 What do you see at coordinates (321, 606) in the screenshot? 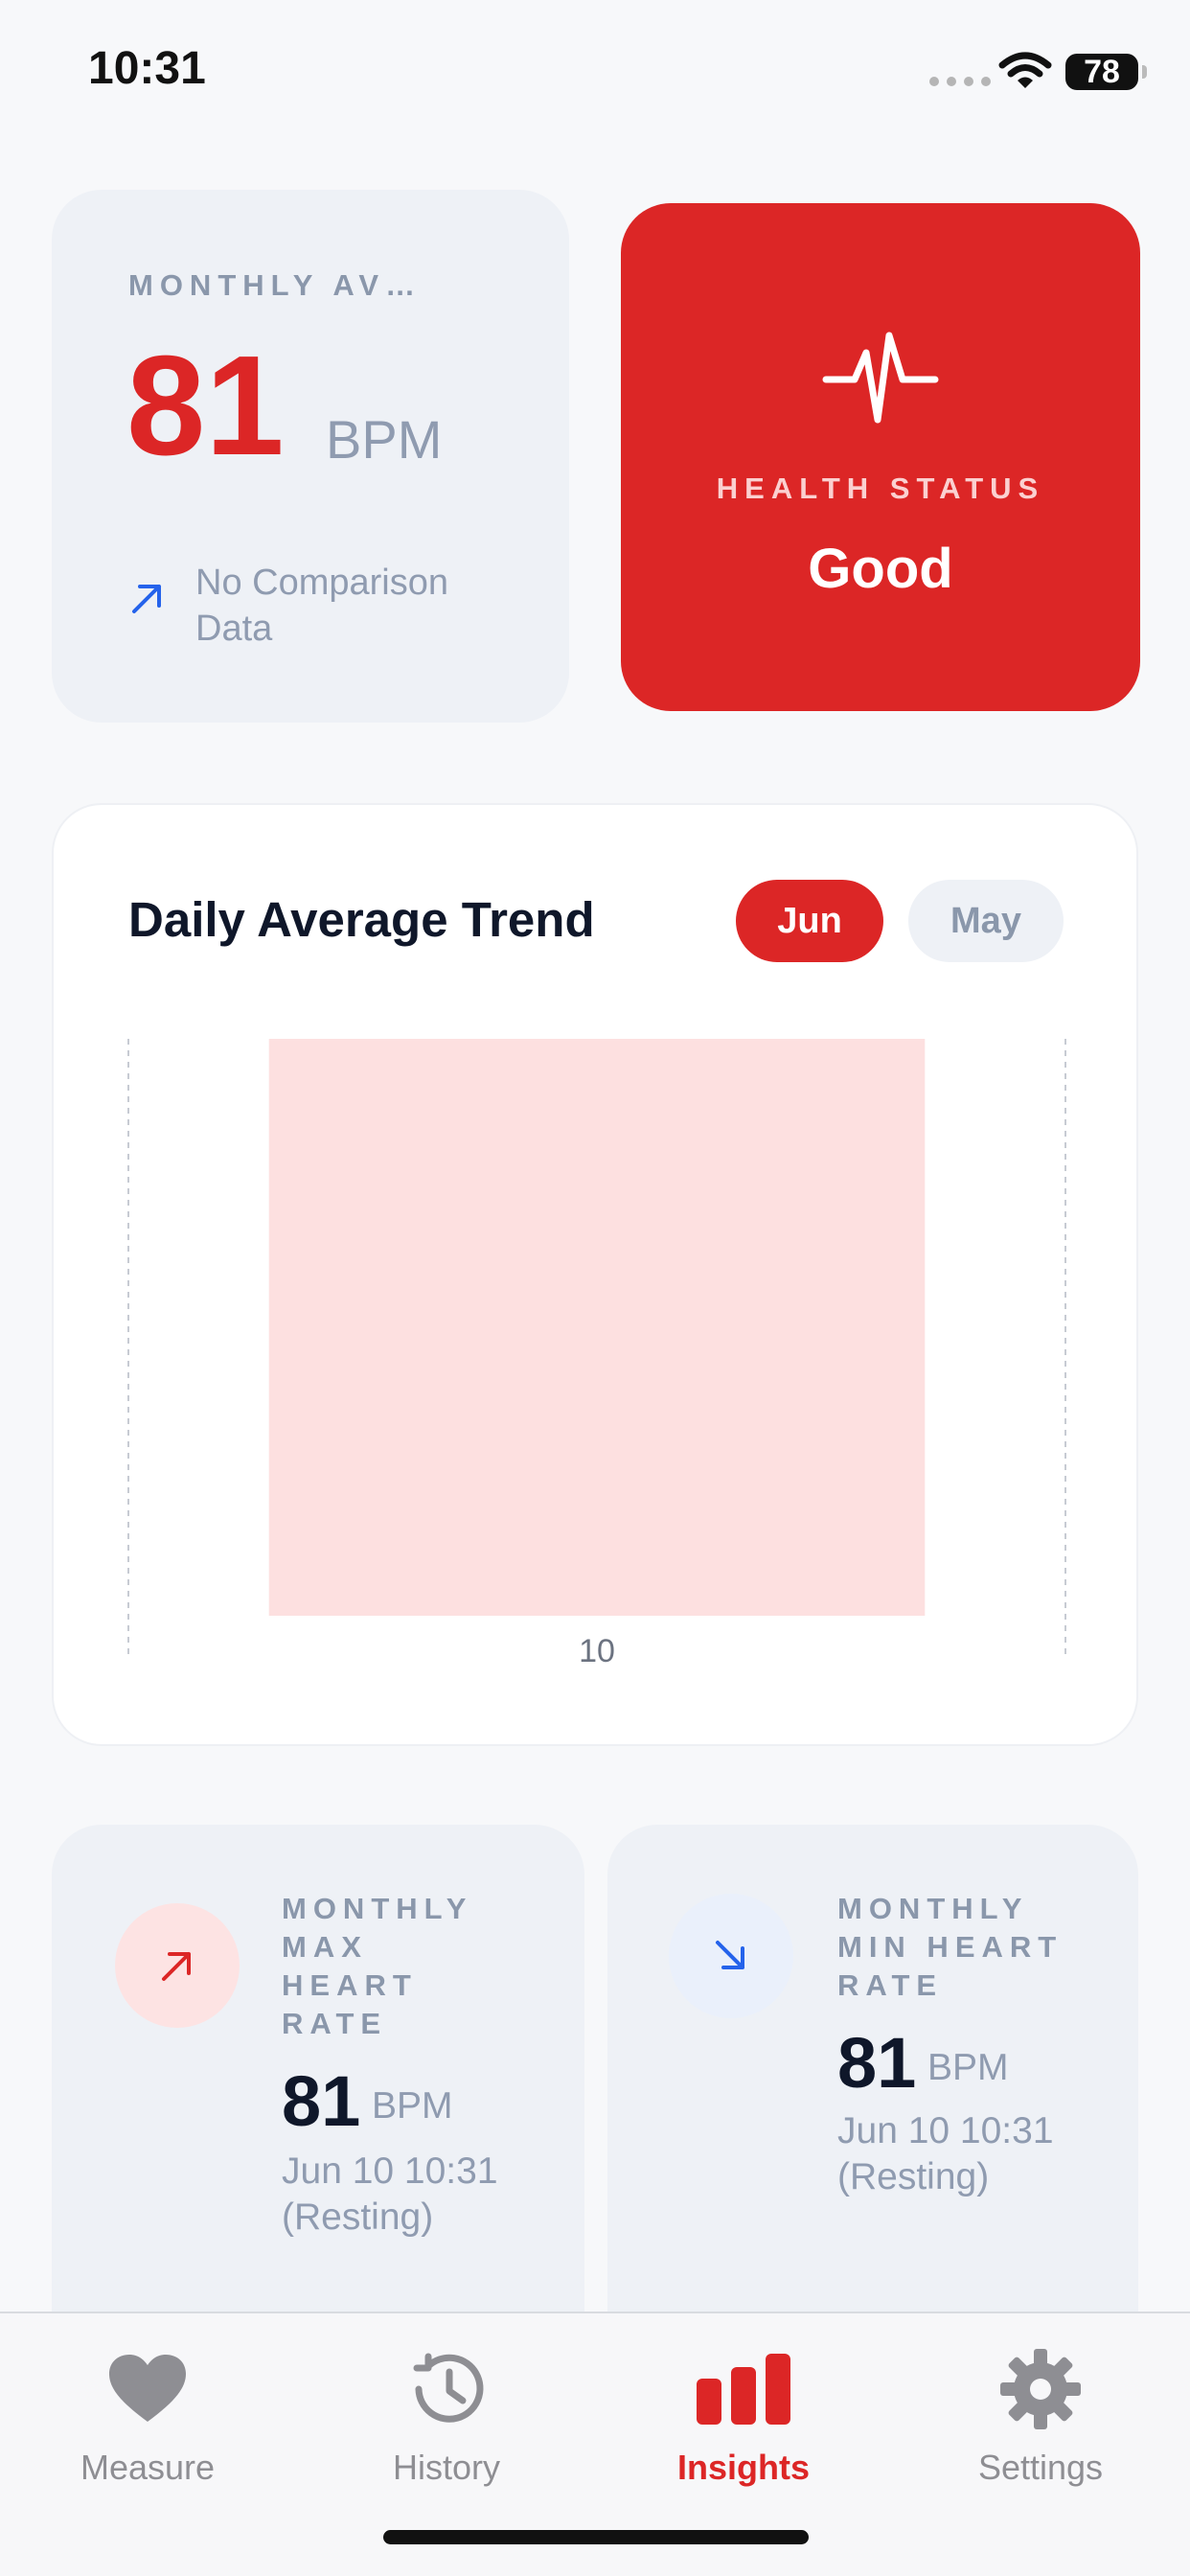
I see `comparison-text: No Comparison Data` at bounding box center [321, 606].